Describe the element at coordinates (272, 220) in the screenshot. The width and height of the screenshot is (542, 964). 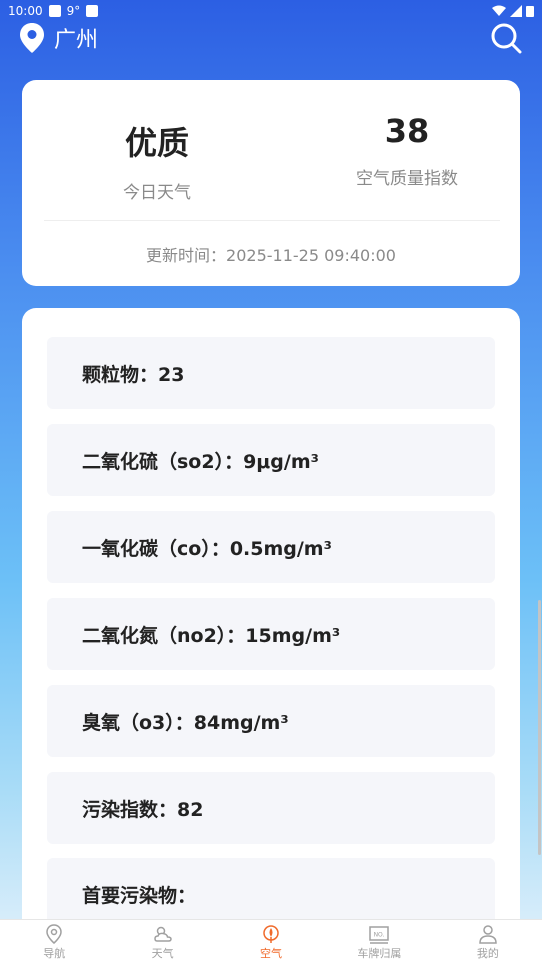
I see `divider` at that location.